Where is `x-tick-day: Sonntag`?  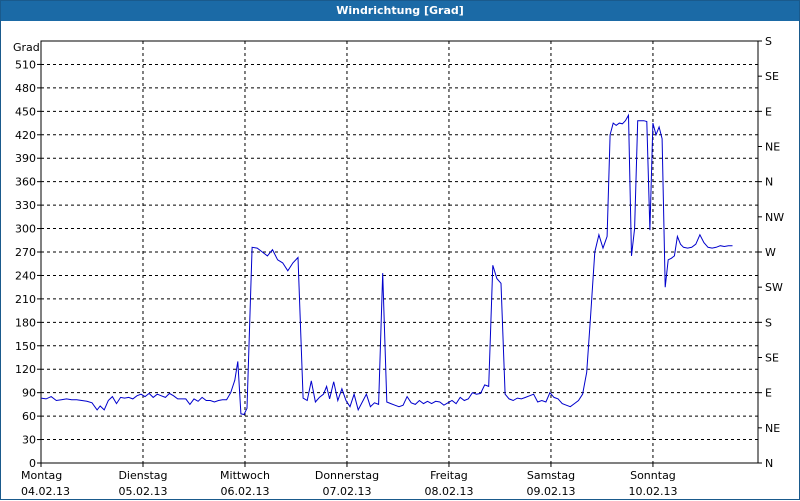
x-tick-day: Sonntag is located at coordinates (653, 475).